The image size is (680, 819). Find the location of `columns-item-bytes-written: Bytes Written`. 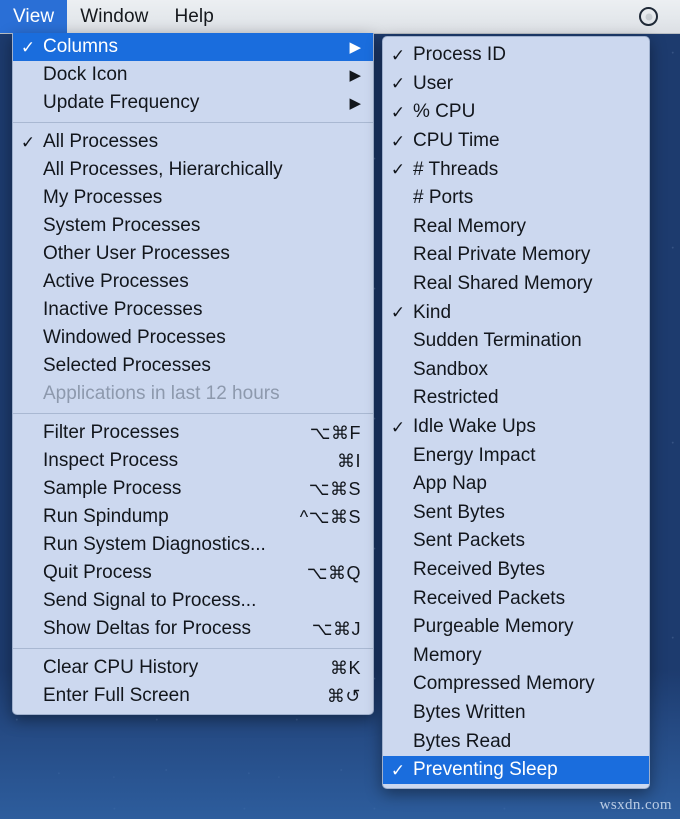

columns-item-bytes-written: Bytes Written is located at coordinates (516, 713).